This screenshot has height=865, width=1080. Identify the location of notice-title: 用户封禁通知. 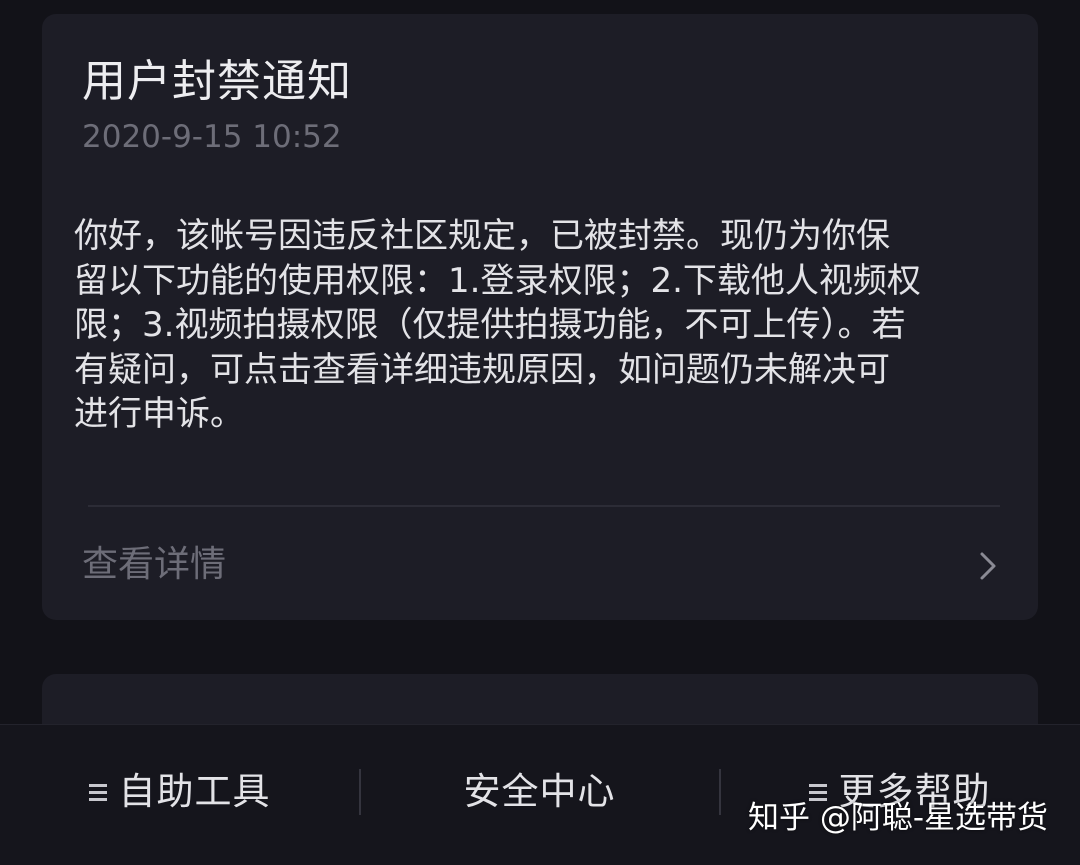
(217, 81).